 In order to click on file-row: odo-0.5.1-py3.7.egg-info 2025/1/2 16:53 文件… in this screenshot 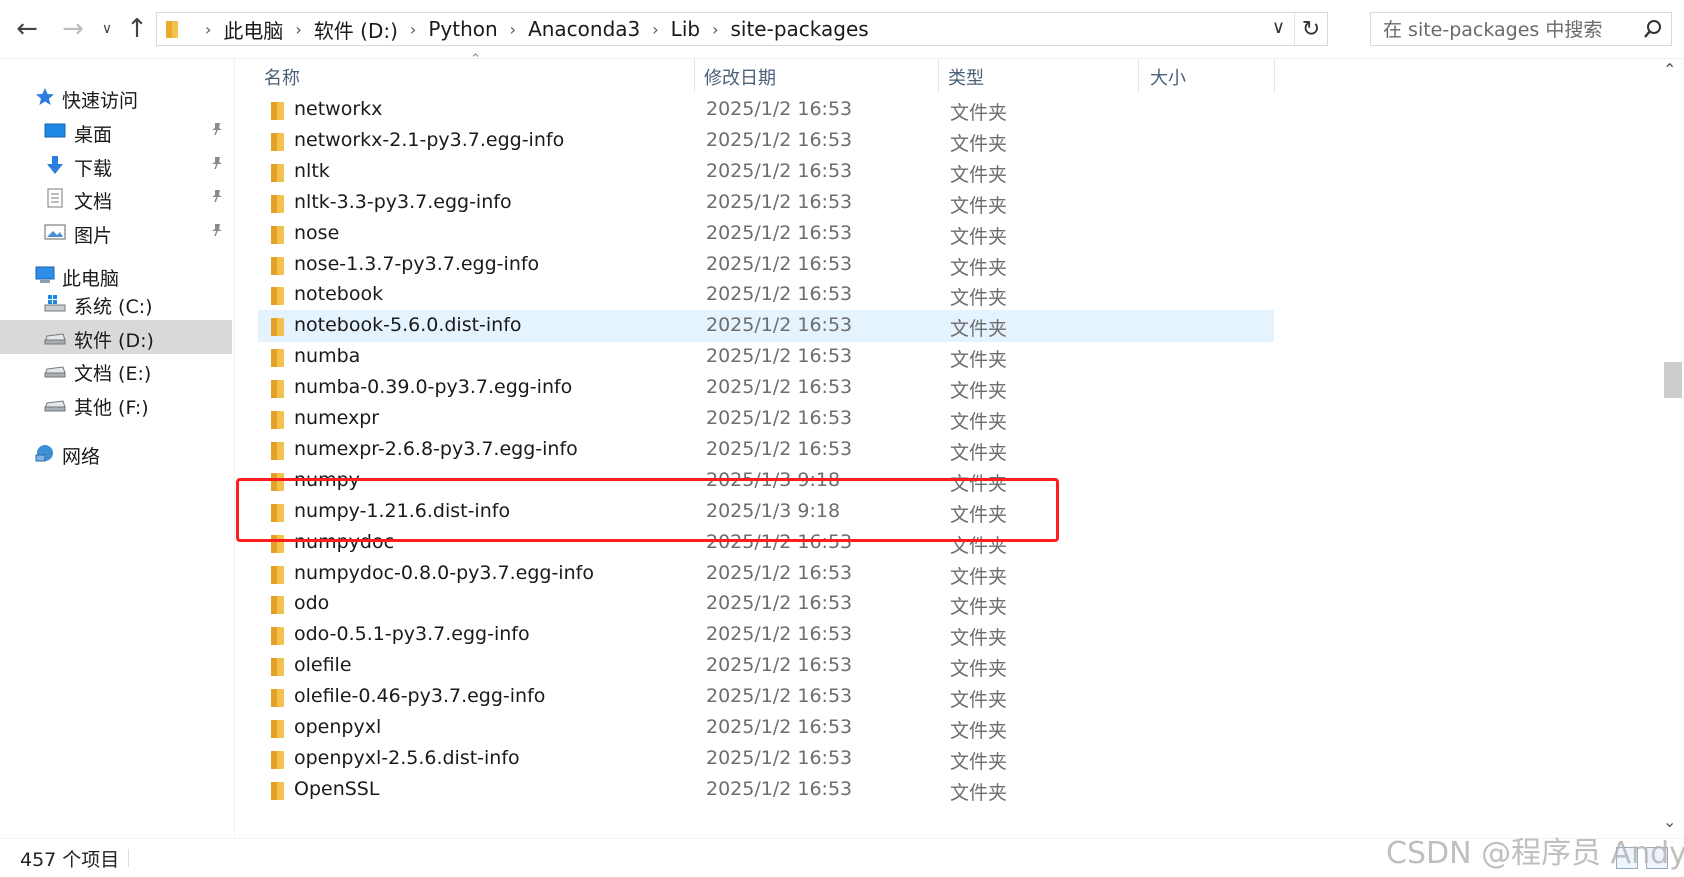, I will do `click(766, 635)`.